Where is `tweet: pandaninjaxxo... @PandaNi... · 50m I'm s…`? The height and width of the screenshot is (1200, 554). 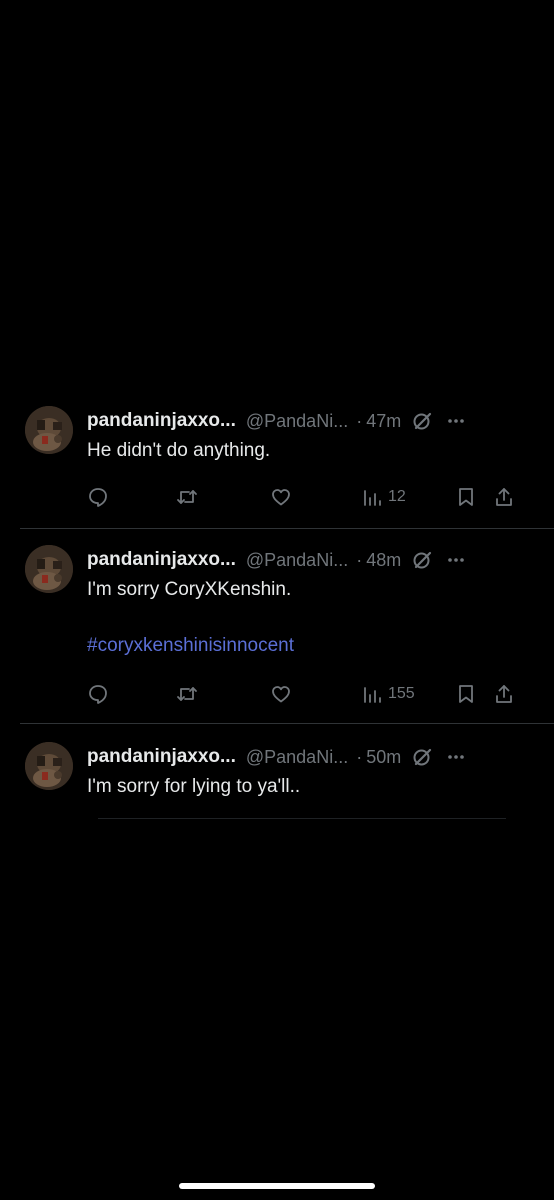
tweet: pandaninjaxxo... @PandaNi... · 50m I'm s… is located at coordinates (277, 786).